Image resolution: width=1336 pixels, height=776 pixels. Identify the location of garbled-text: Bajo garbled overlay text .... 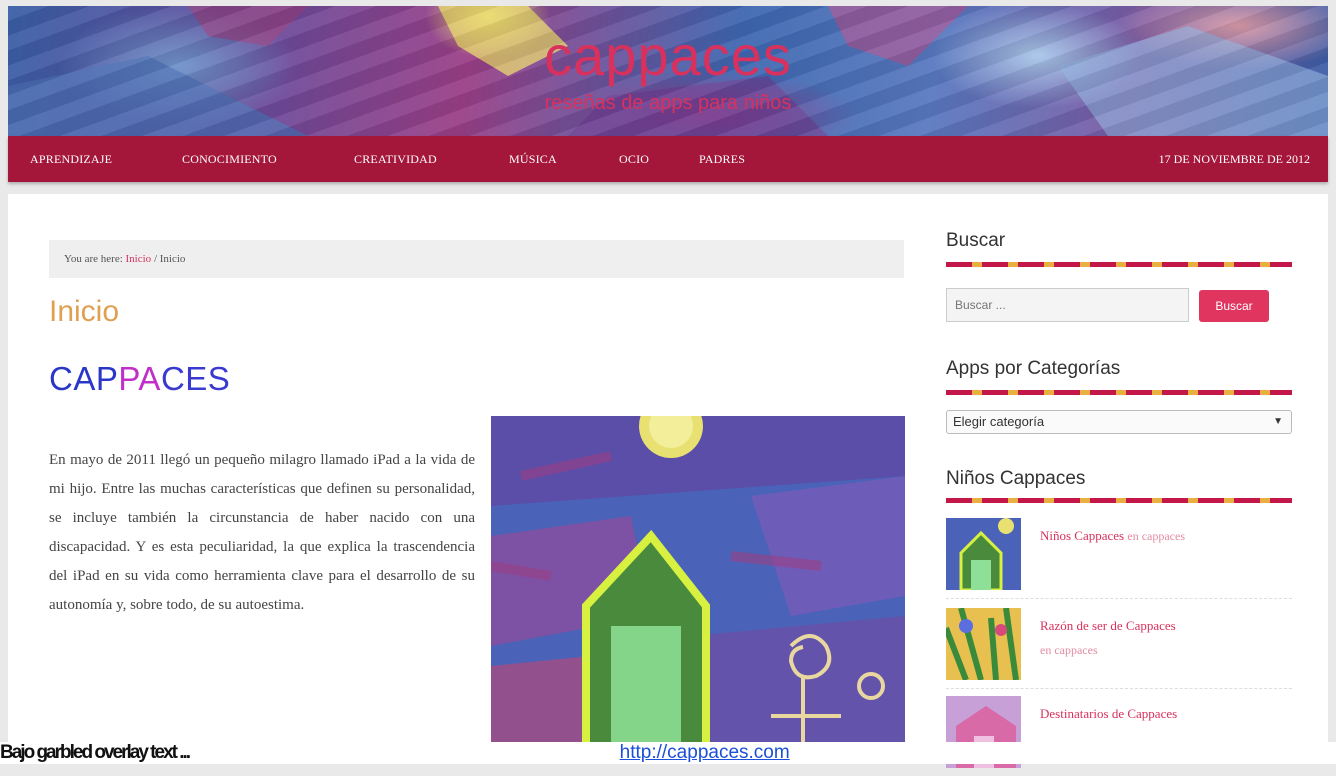
(95, 752).